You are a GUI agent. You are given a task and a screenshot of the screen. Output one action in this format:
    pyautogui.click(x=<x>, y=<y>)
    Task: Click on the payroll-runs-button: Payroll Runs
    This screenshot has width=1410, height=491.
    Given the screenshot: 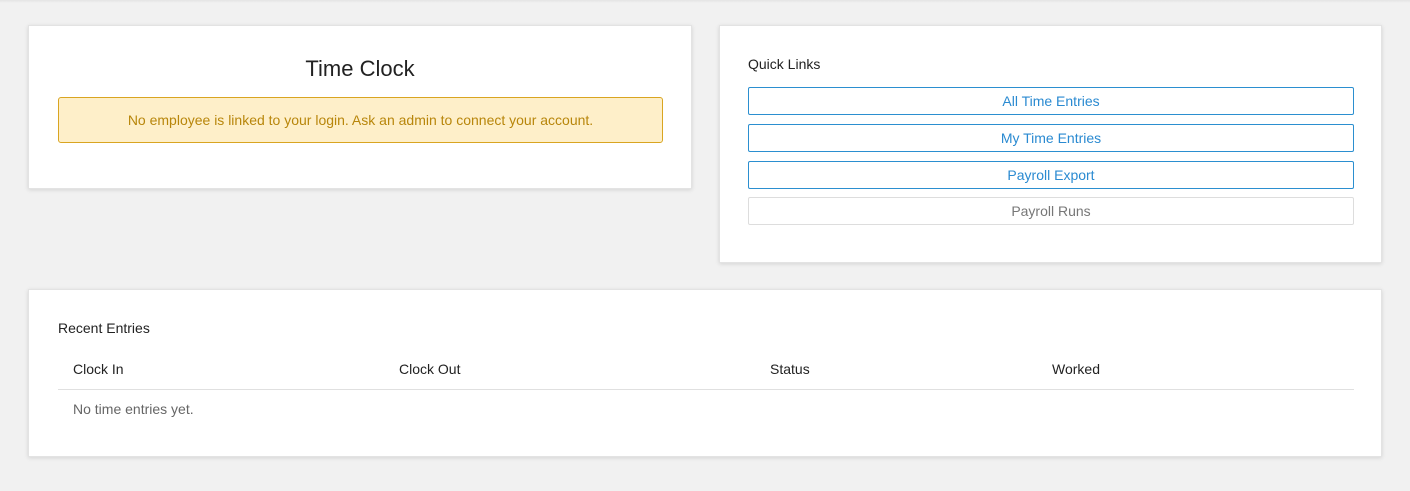 What is the action you would take?
    pyautogui.click(x=1051, y=211)
    